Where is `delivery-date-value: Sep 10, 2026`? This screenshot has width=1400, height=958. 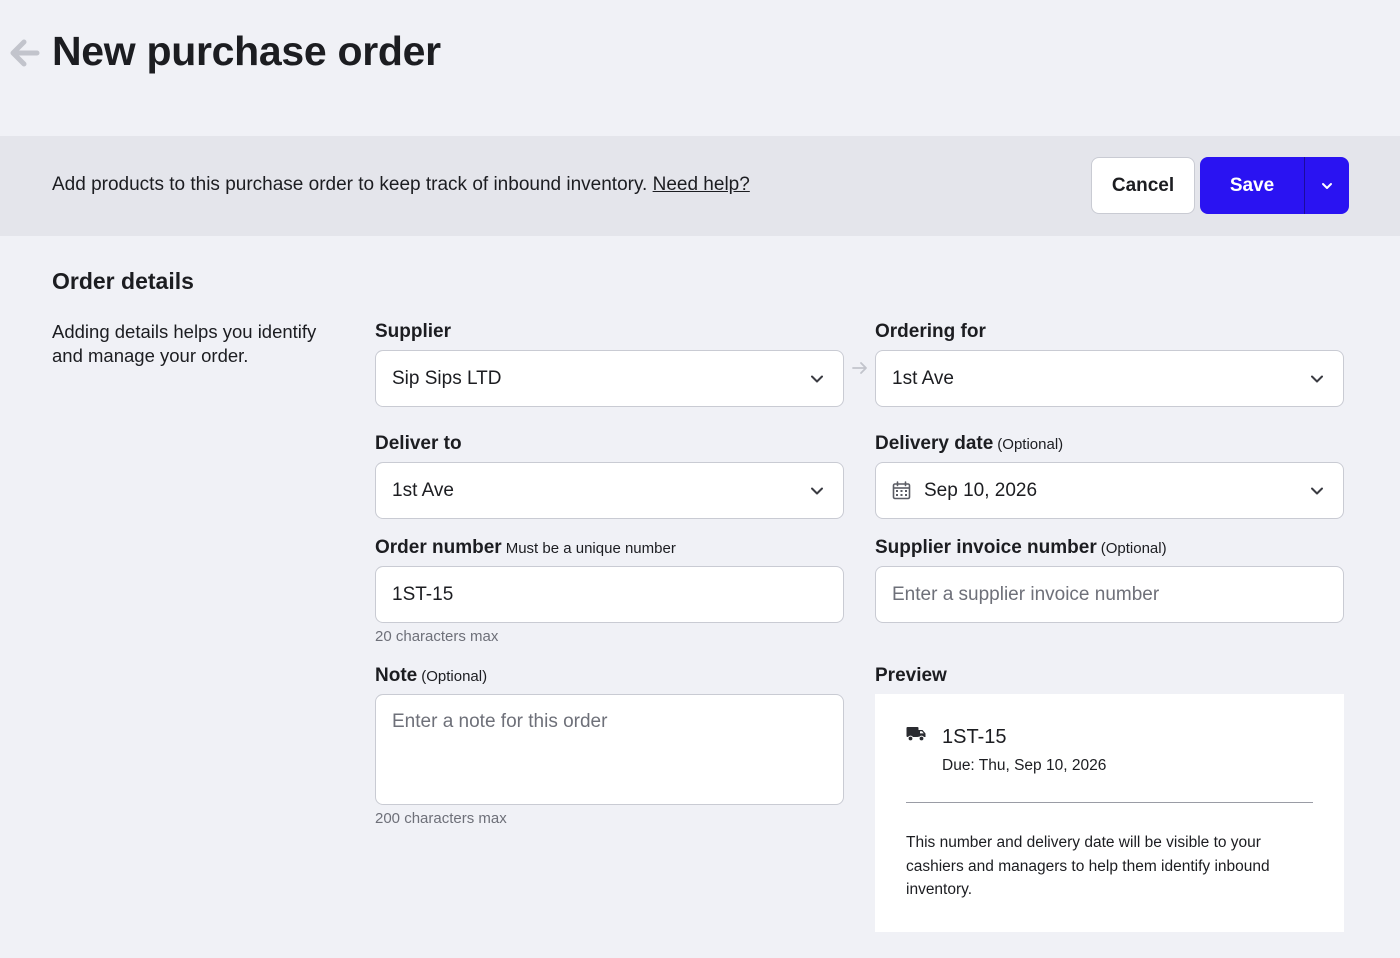
delivery-date-value: Sep 10, 2026 is located at coordinates (981, 490).